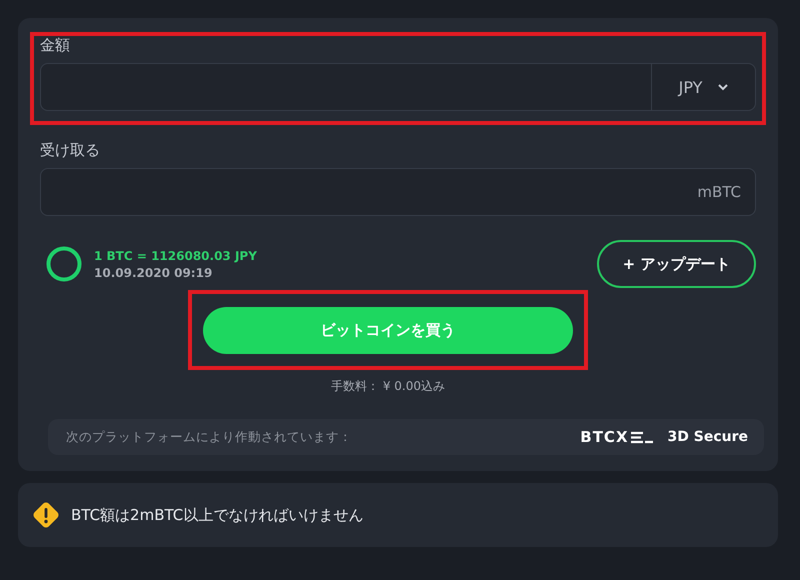 The width and height of the screenshot is (800, 580). What do you see at coordinates (604, 437) in the screenshot?
I see `logo-text: BTCX` at bounding box center [604, 437].